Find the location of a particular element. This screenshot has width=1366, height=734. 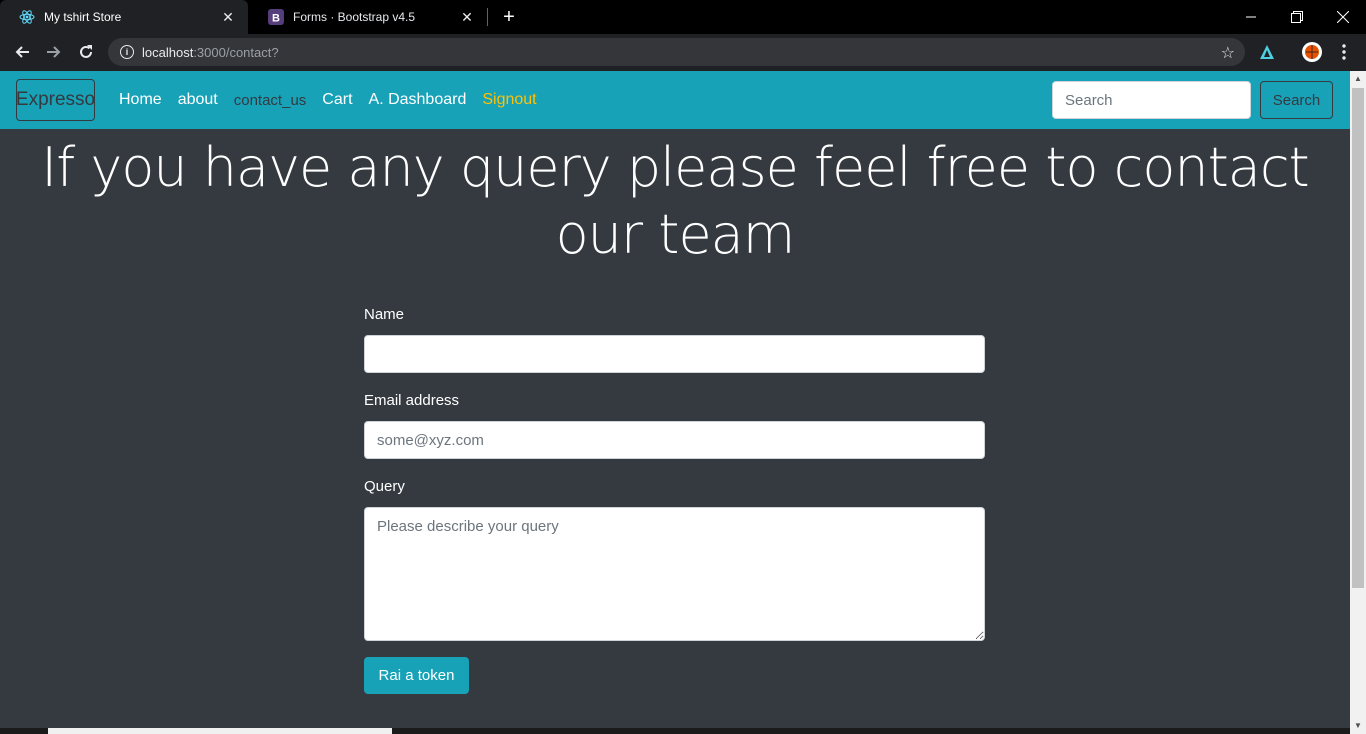

nav-link-cart: Cart is located at coordinates (337, 100).